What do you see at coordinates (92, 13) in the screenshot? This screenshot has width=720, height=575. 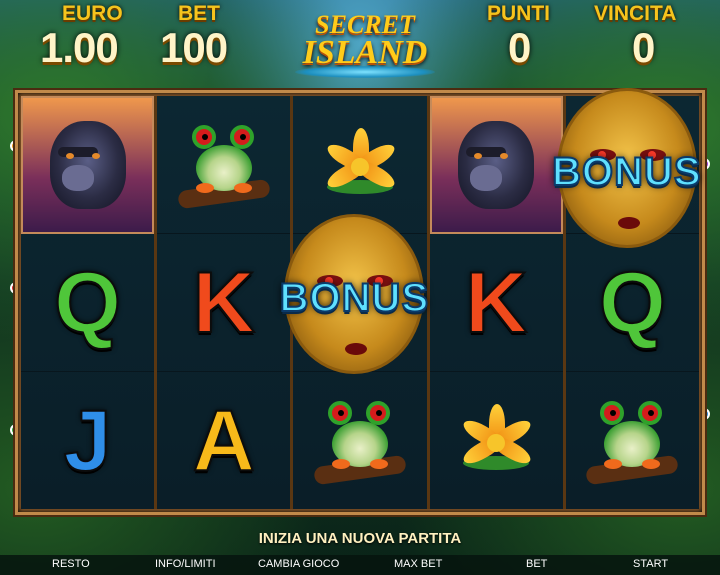 I see `euro-label: EURO` at bounding box center [92, 13].